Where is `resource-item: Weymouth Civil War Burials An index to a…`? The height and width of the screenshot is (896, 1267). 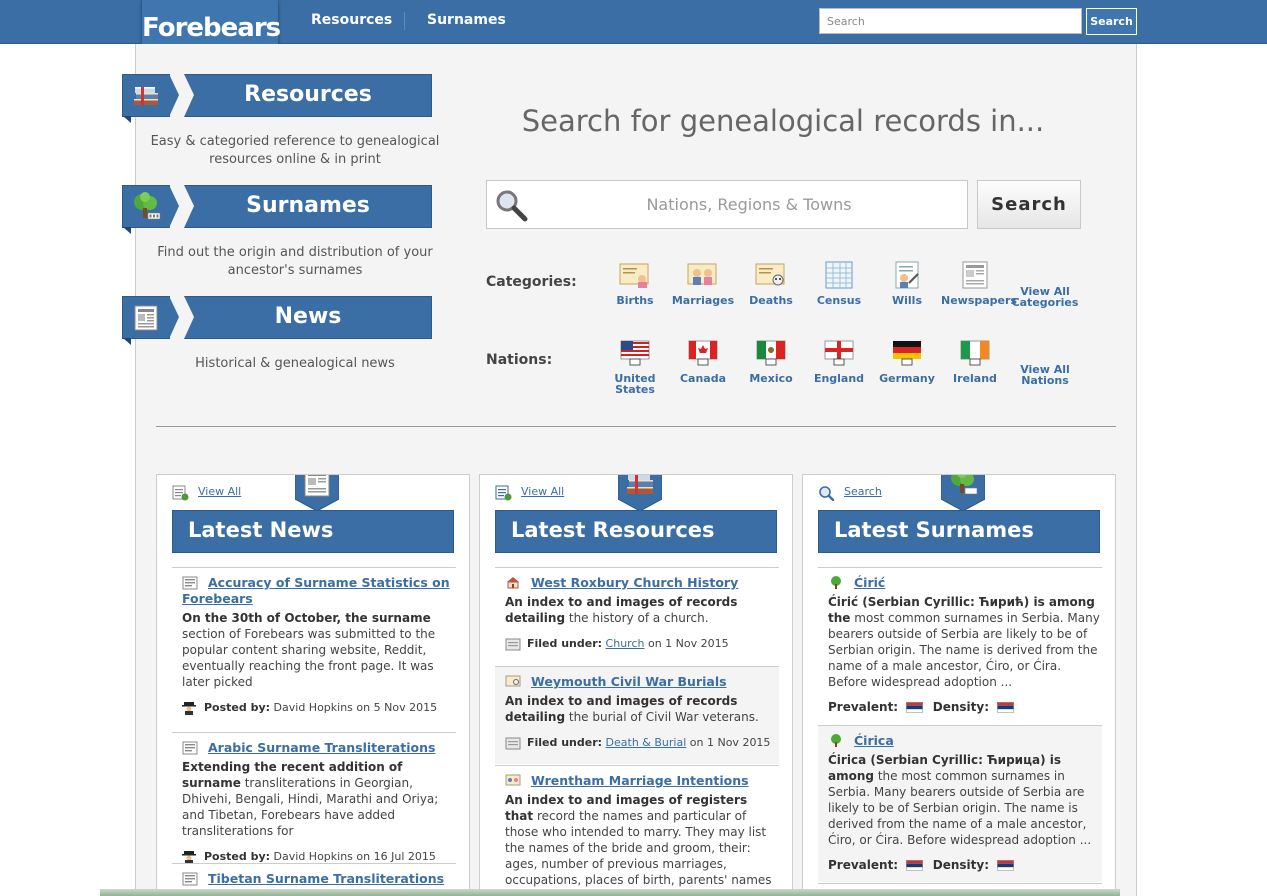 resource-item: Weymouth Civil War Burials An index to a… is located at coordinates (637, 715).